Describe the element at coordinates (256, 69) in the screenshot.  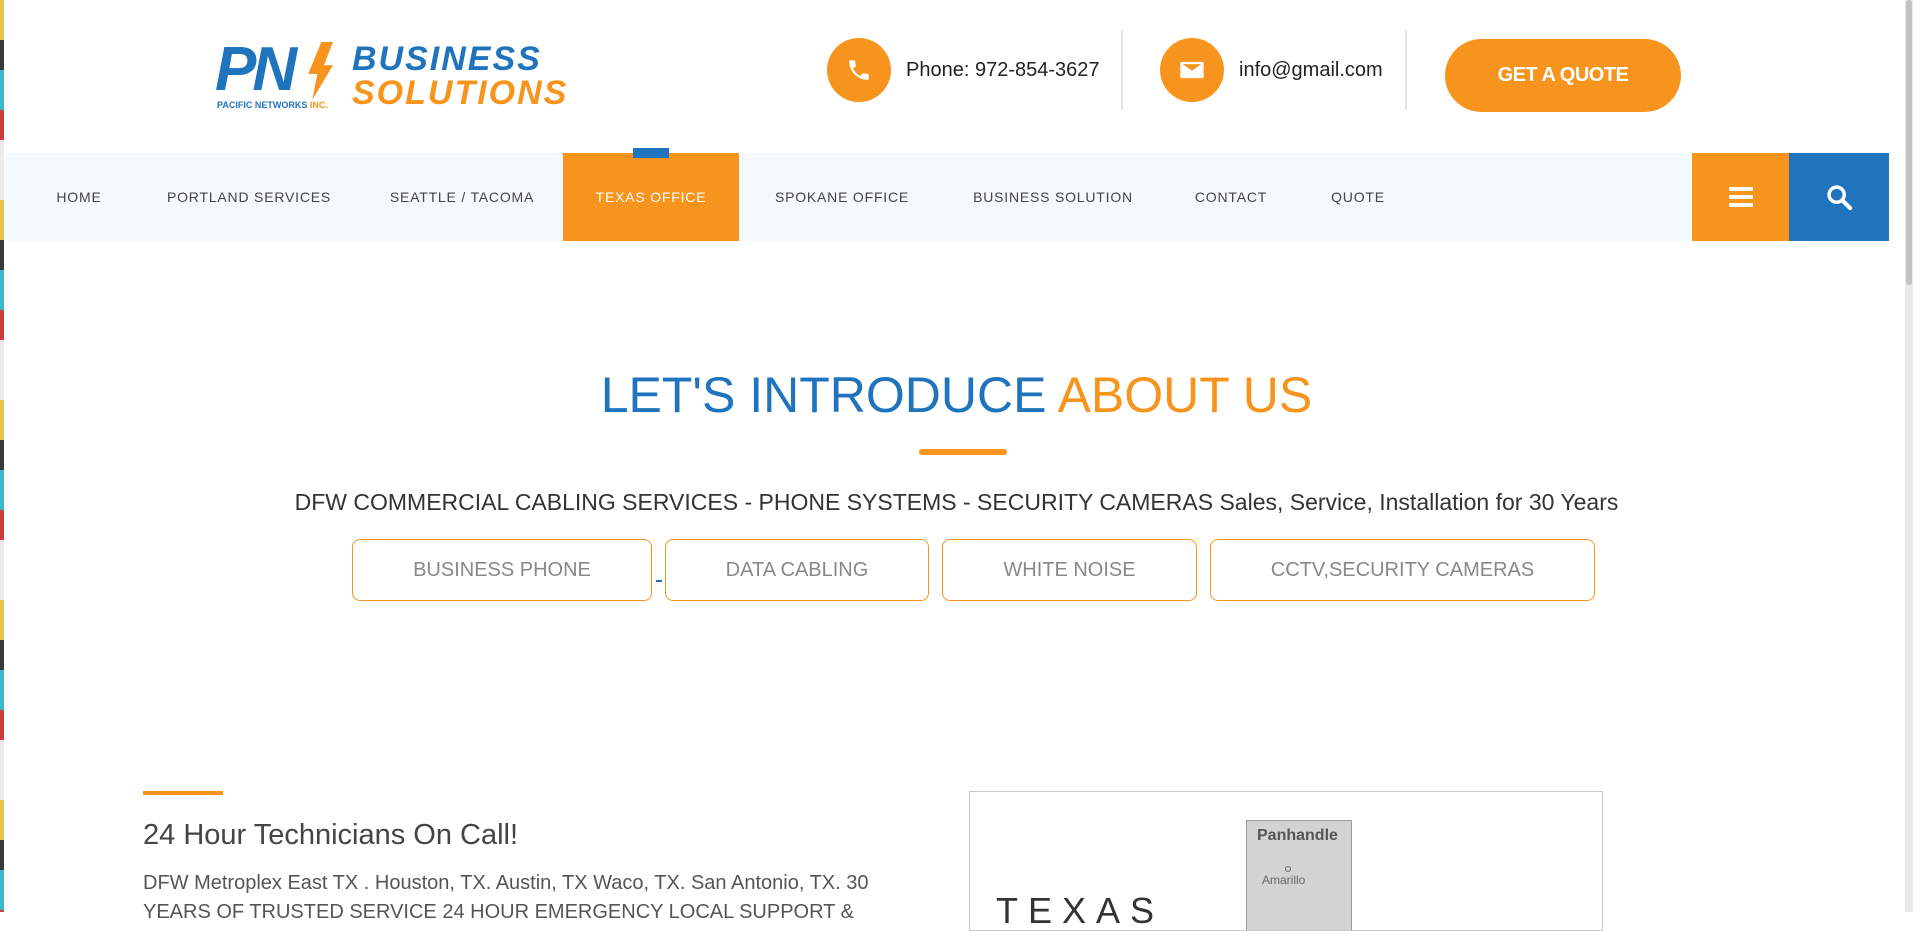
I see `logo-mark: PN` at that location.